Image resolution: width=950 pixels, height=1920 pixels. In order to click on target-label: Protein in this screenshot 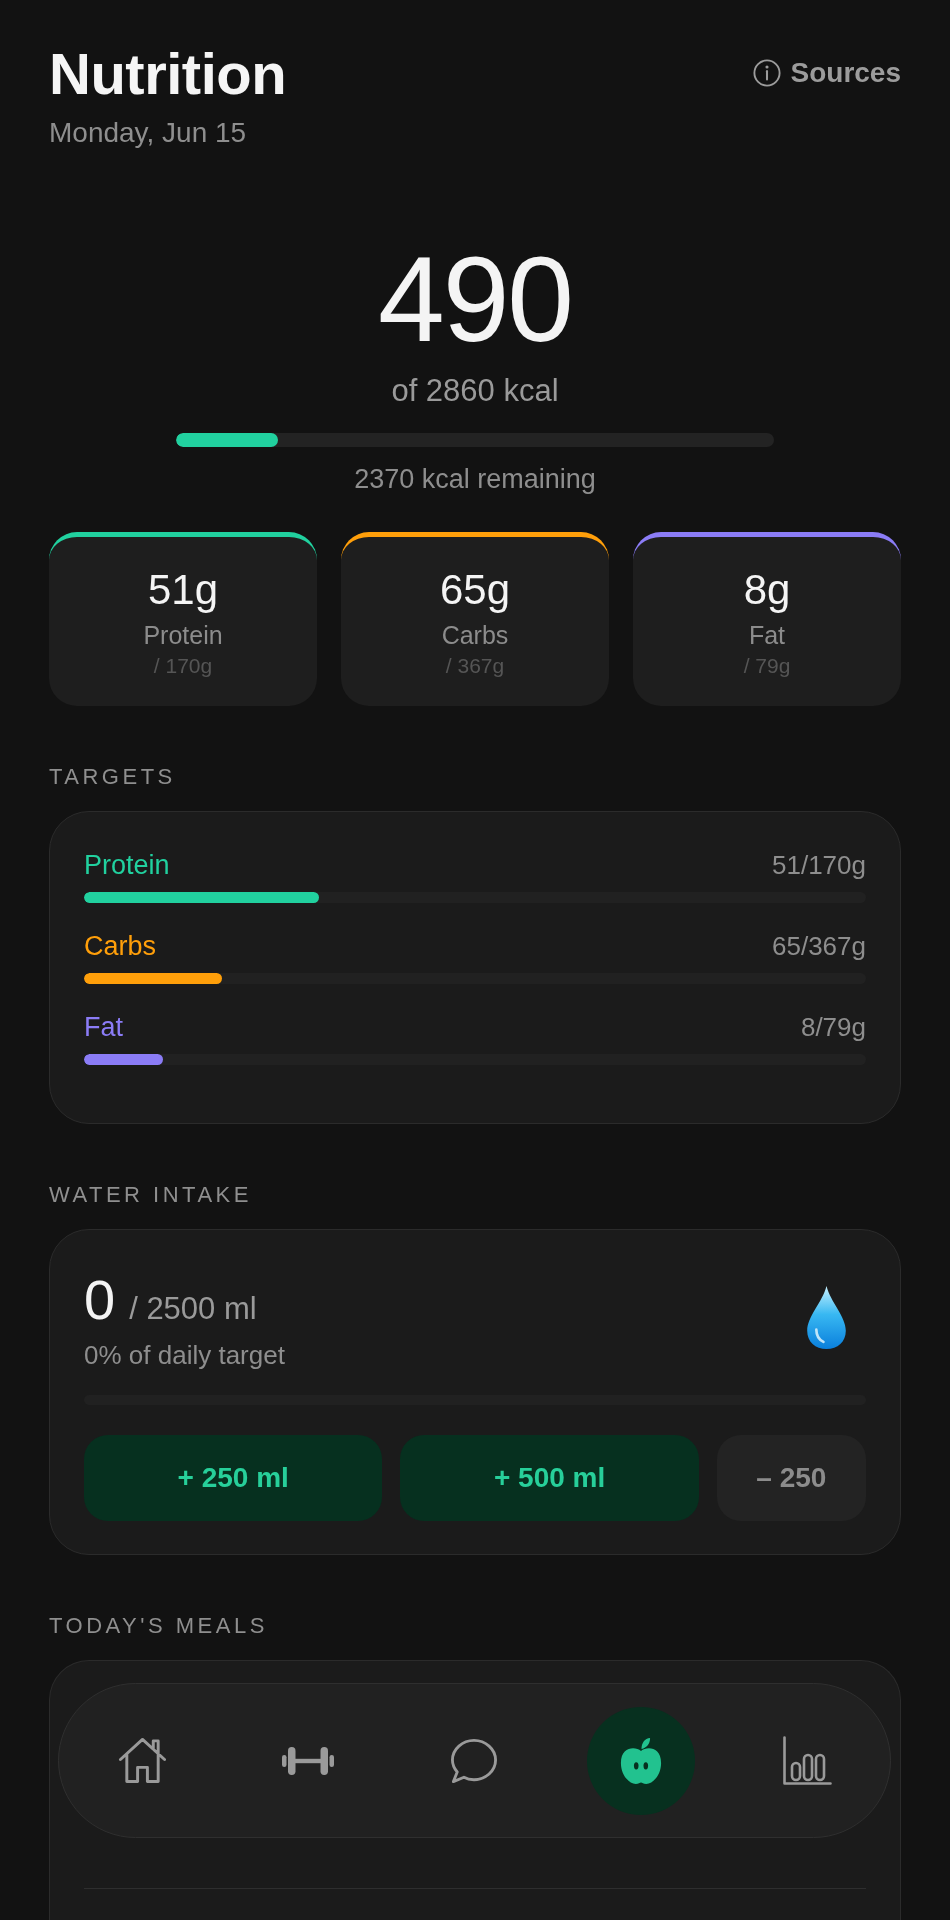, I will do `click(127, 865)`.